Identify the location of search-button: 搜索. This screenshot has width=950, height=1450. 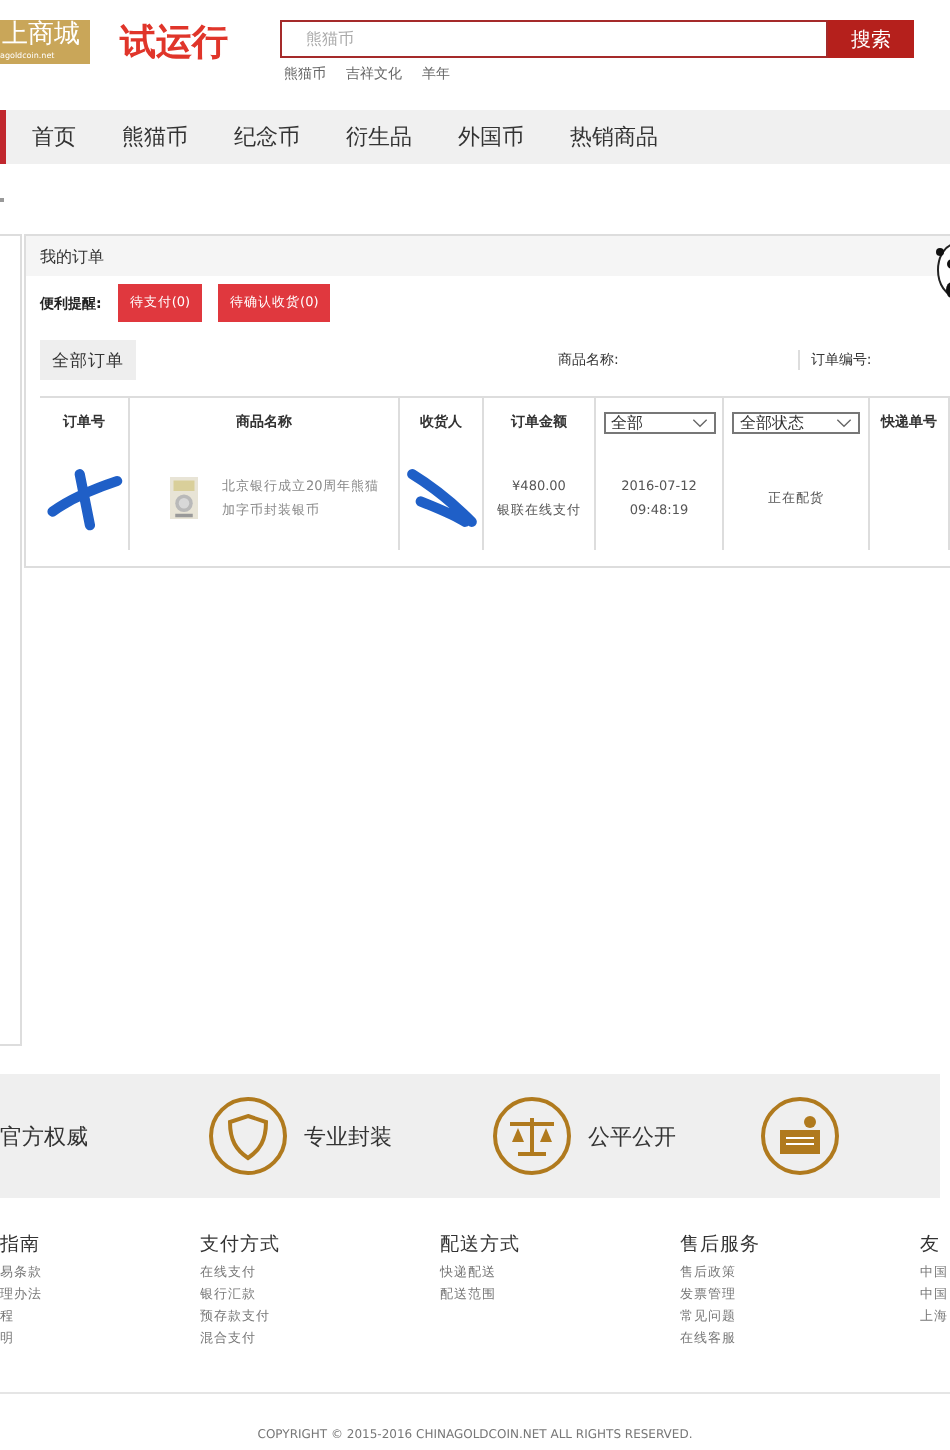
(871, 39).